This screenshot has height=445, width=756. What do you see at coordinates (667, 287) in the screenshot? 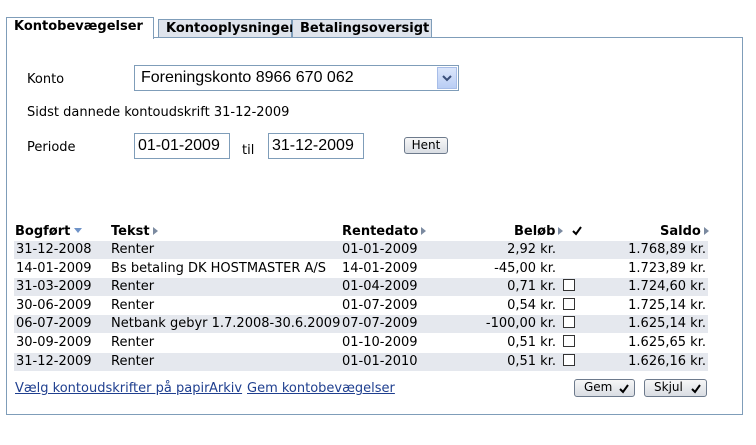
I see `cell-saldo: 1.724,60 kr.` at bounding box center [667, 287].